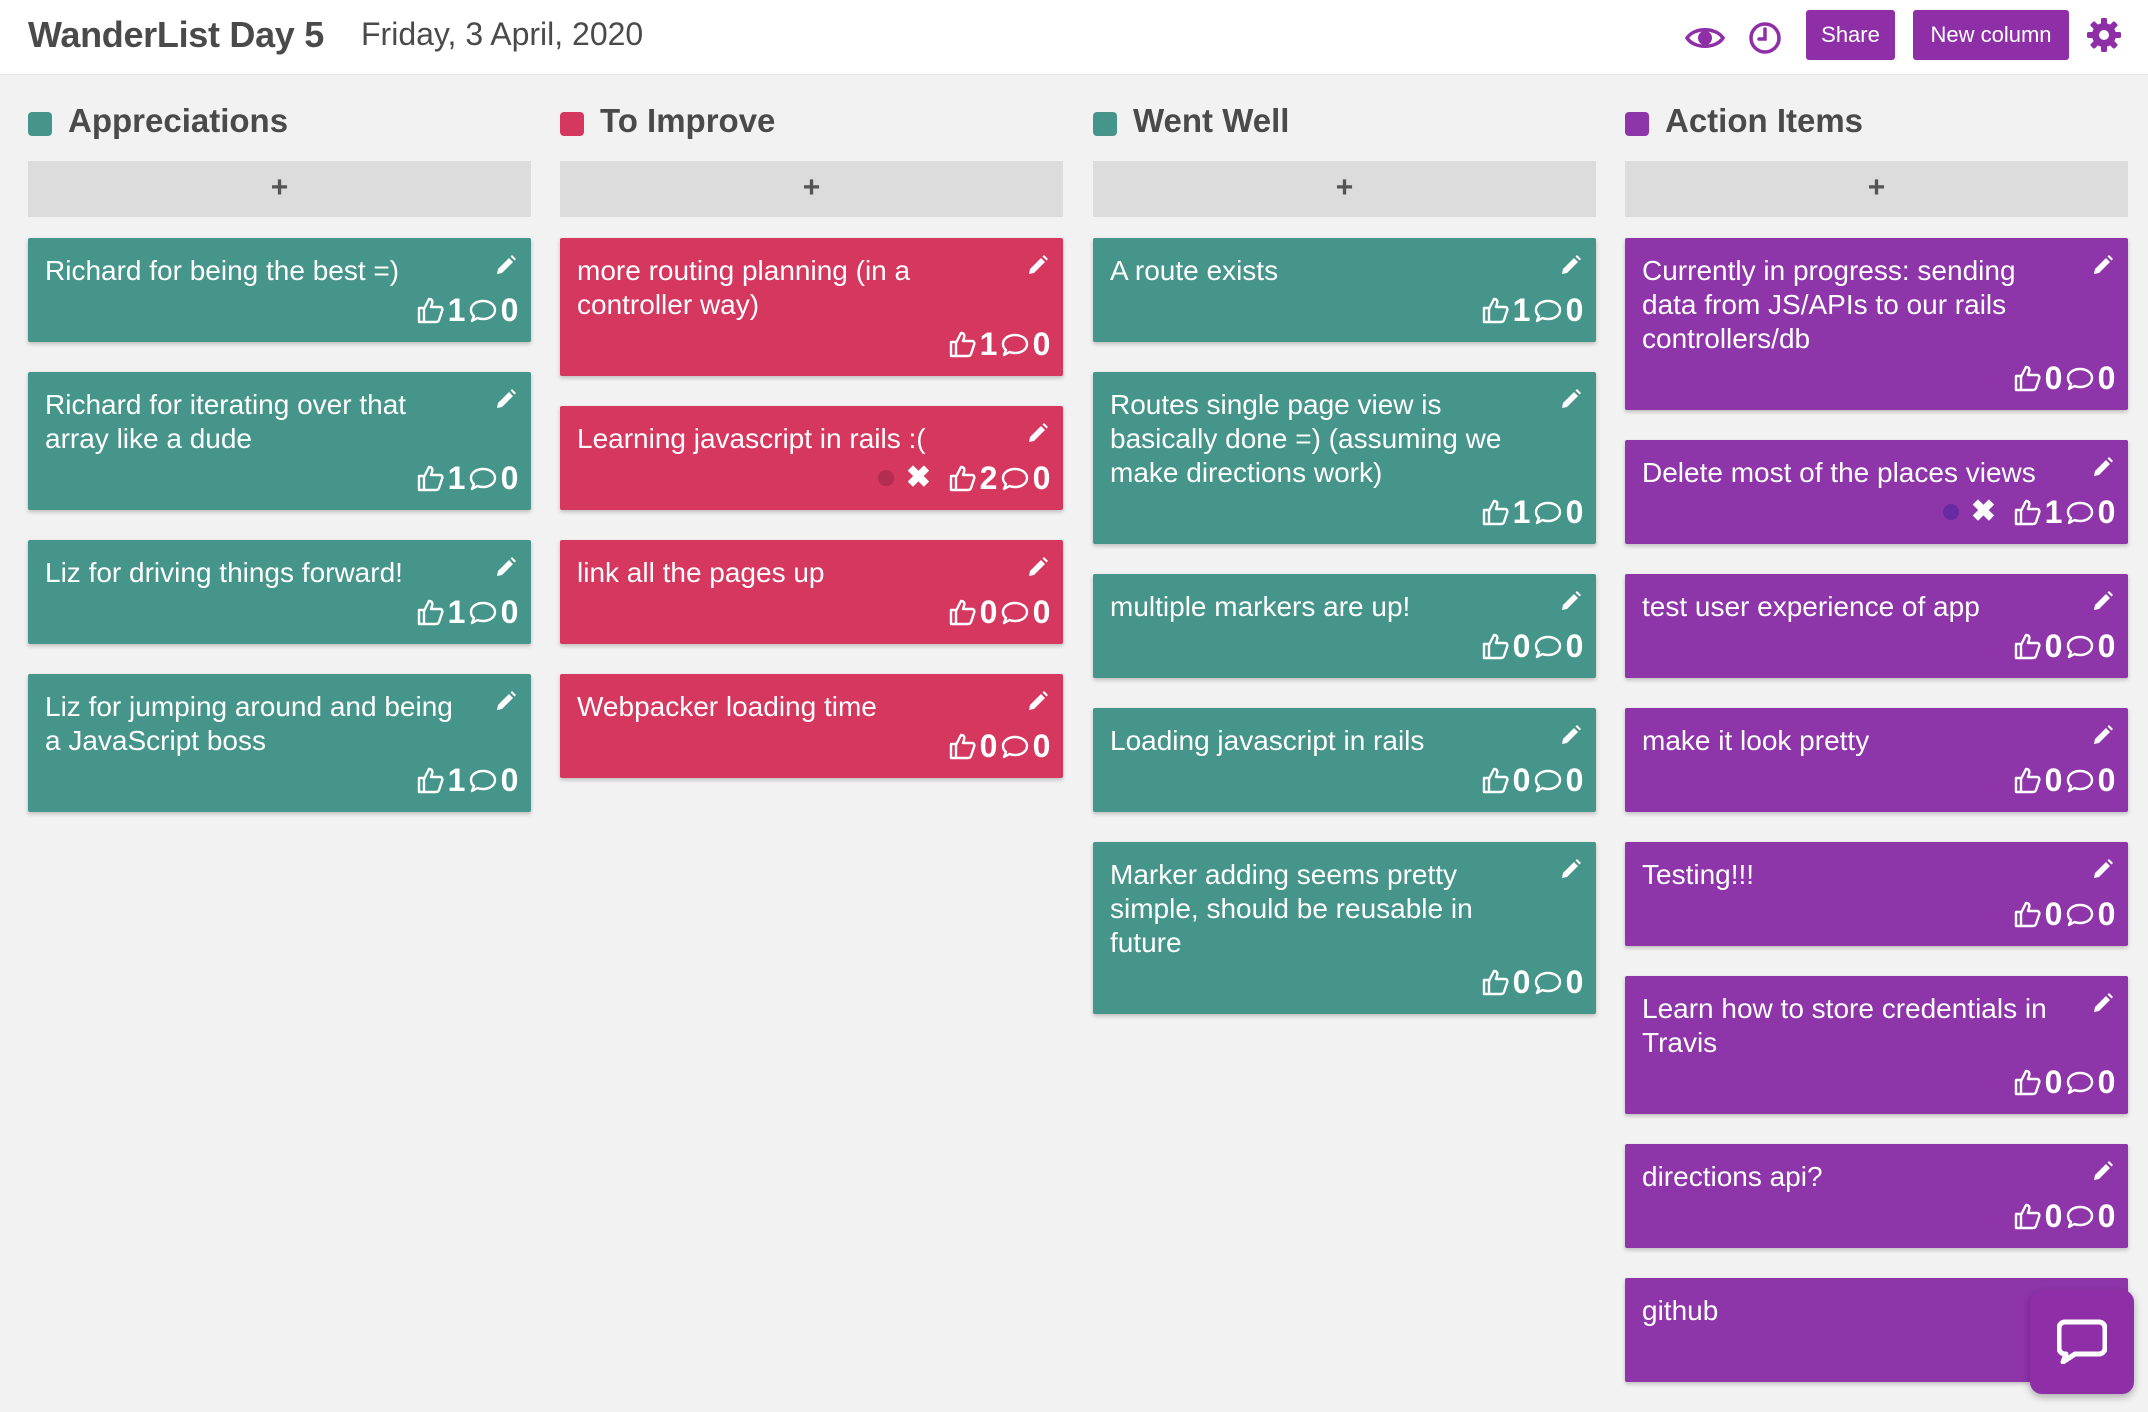 Image resolution: width=2148 pixels, height=1412 pixels. What do you see at coordinates (1844, 1025) in the screenshot?
I see `card-text: Learn how to store credentials in Travis` at bounding box center [1844, 1025].